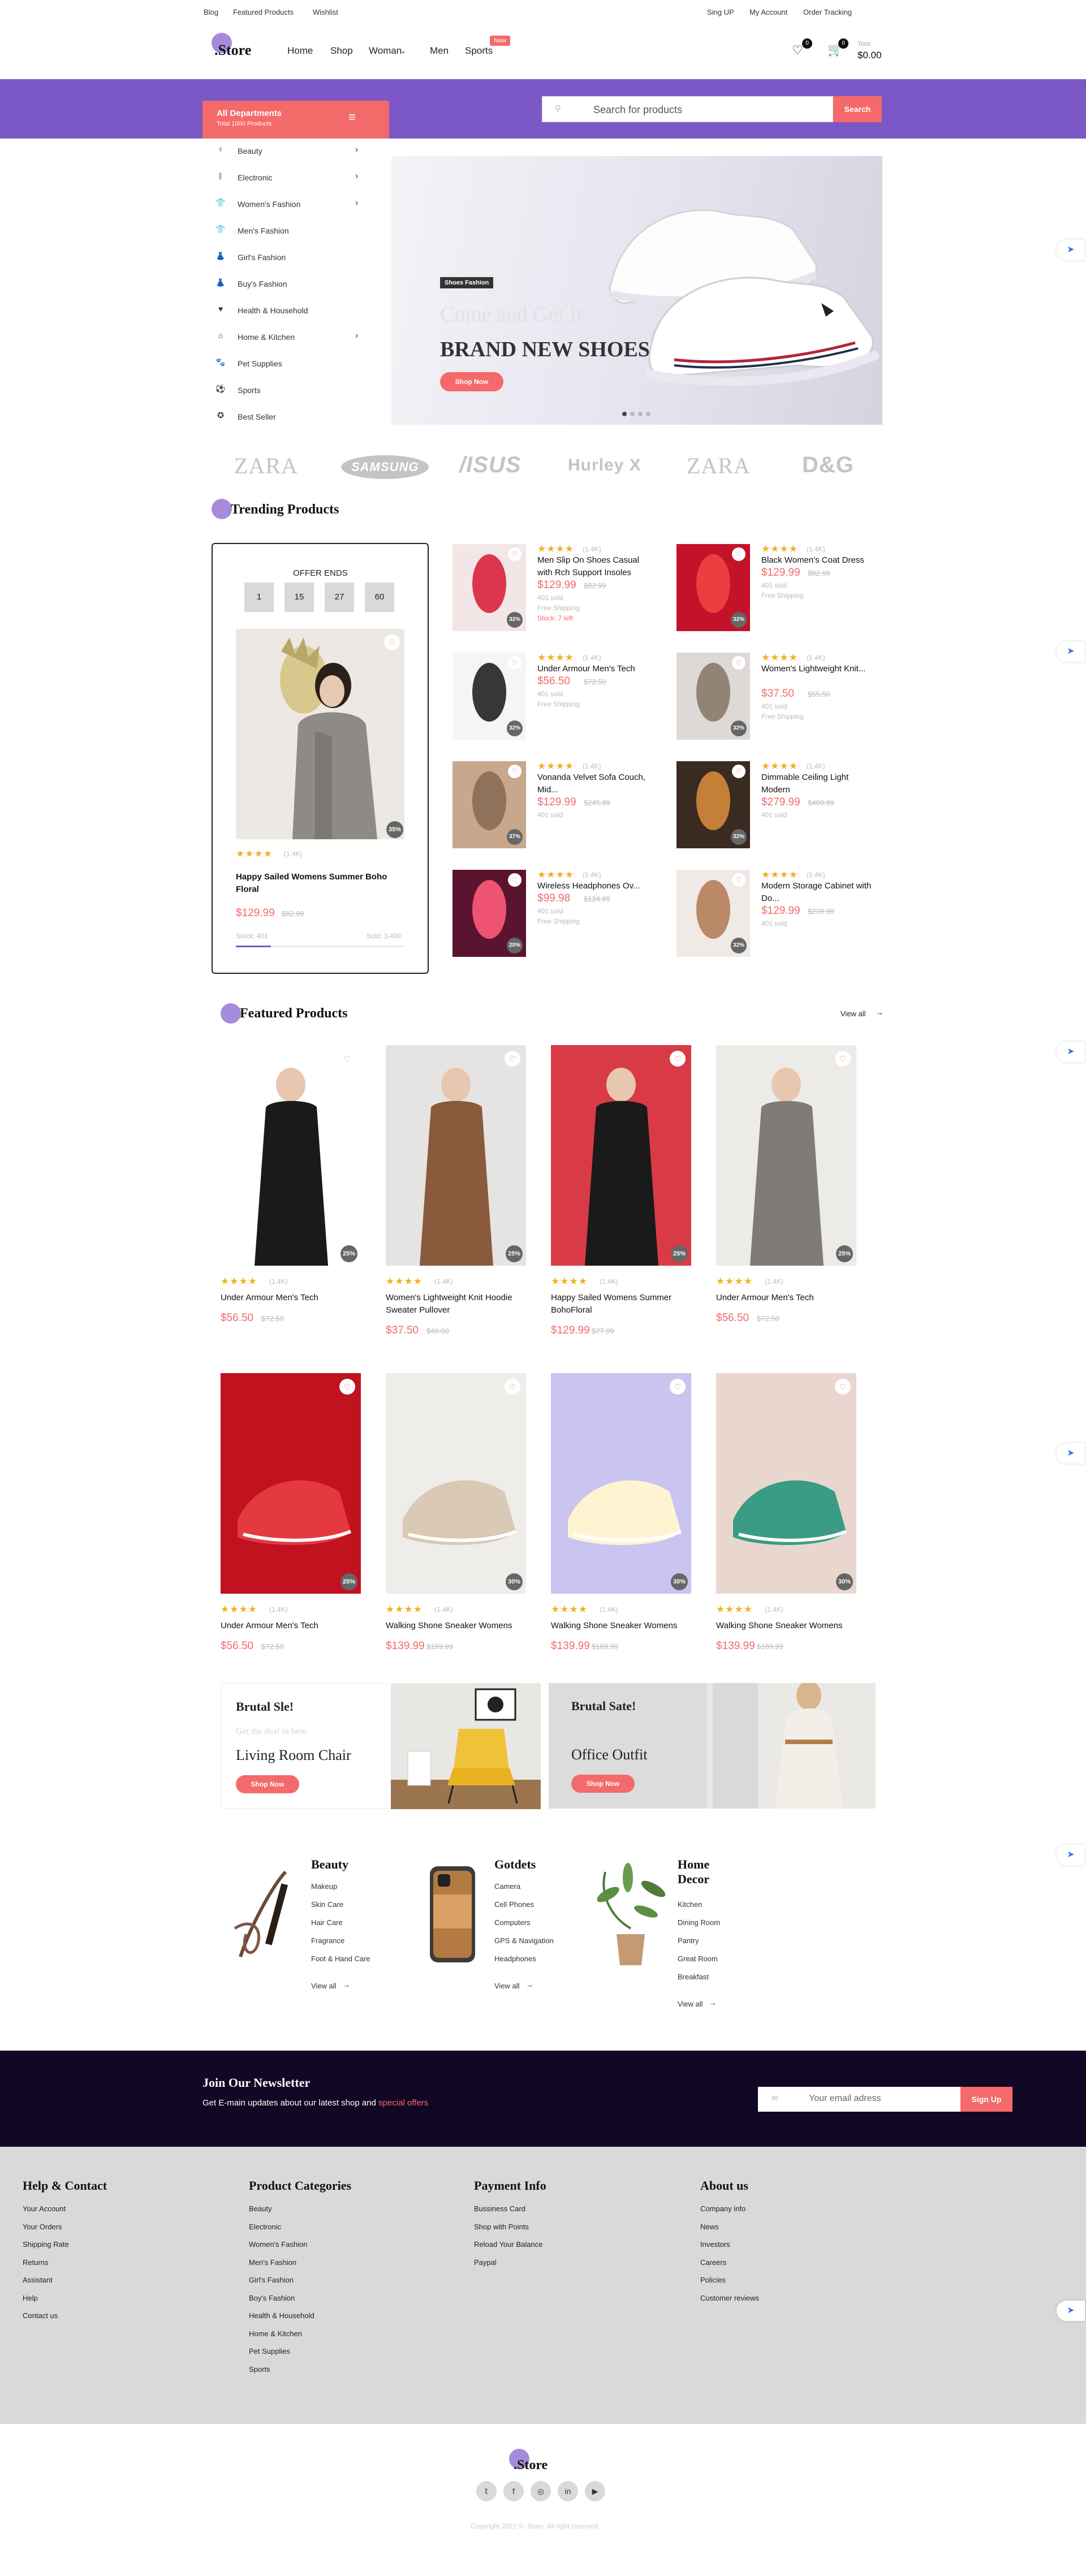  I want to click on category-link: Great Room, so click(698, 1959).